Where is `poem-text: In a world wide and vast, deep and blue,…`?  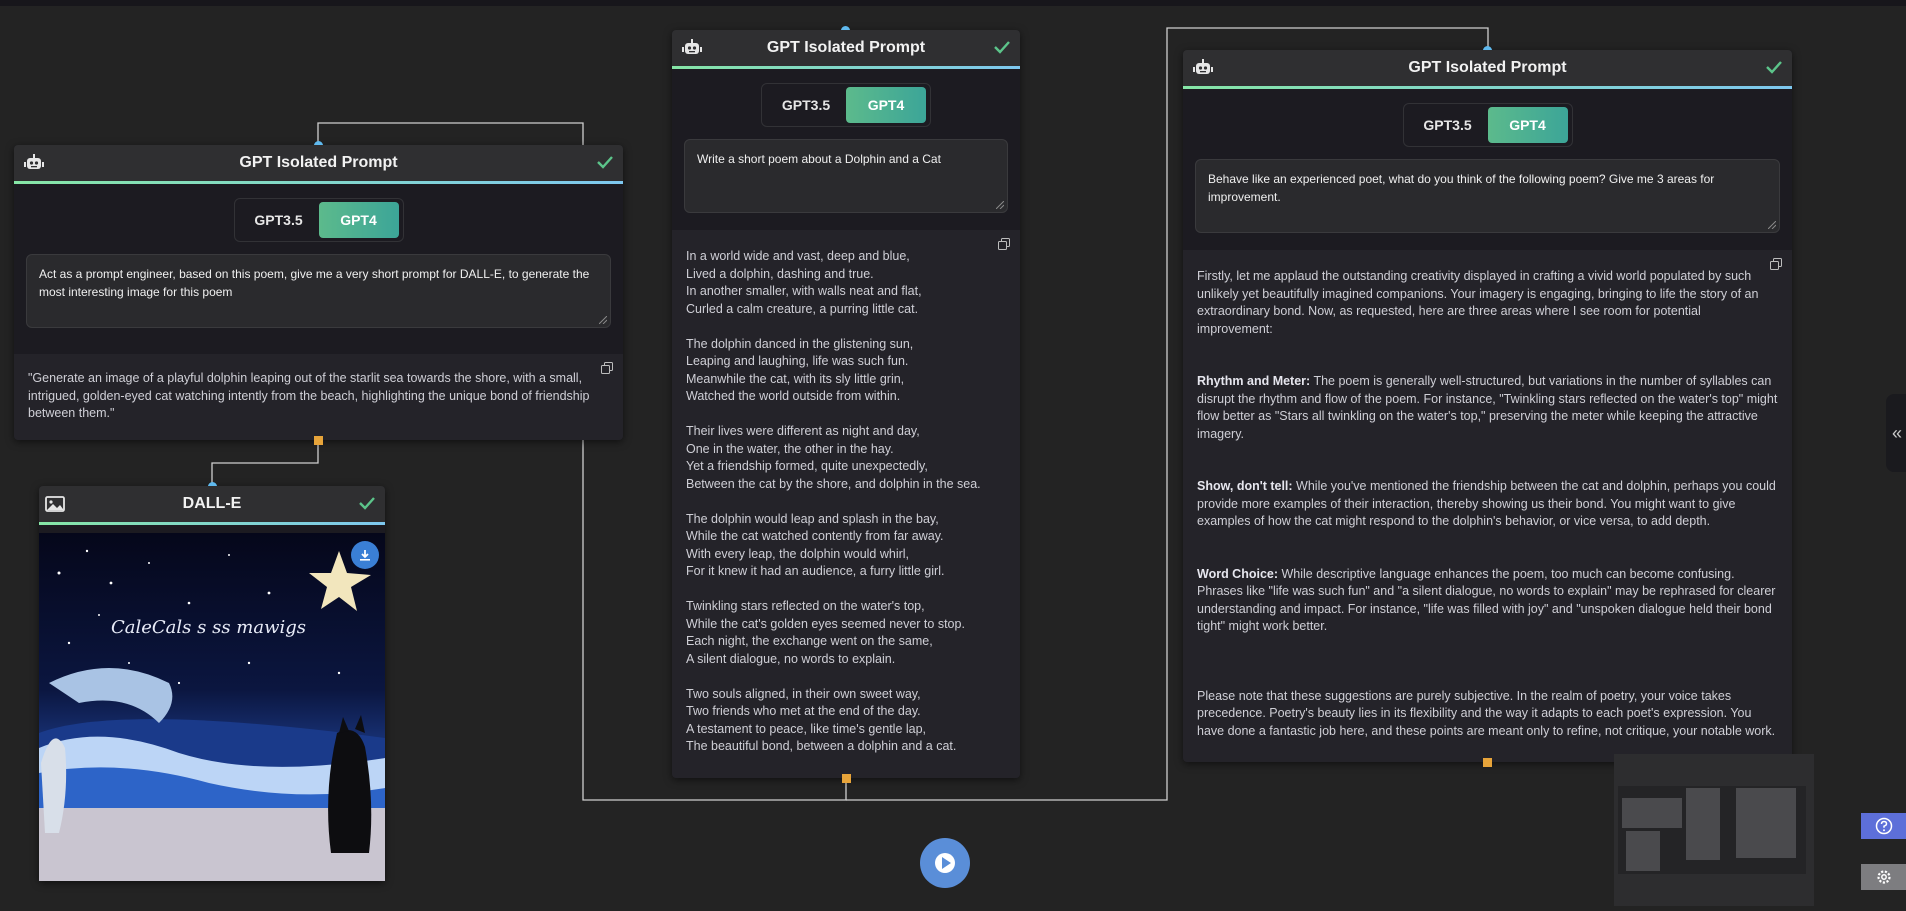
poem-text: In a world wide and vast, deep and blue,… is located at coordinates (846, 502).